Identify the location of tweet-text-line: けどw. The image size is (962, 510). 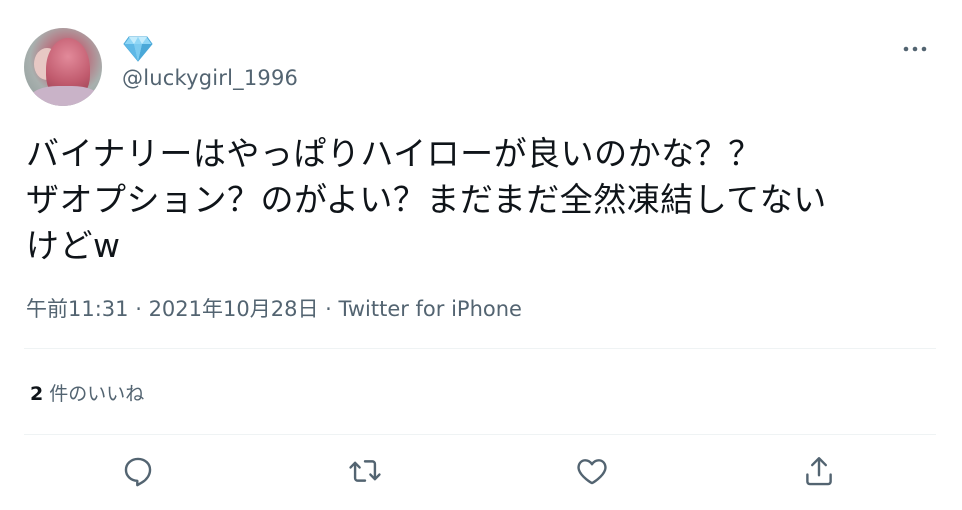
(73, 245).